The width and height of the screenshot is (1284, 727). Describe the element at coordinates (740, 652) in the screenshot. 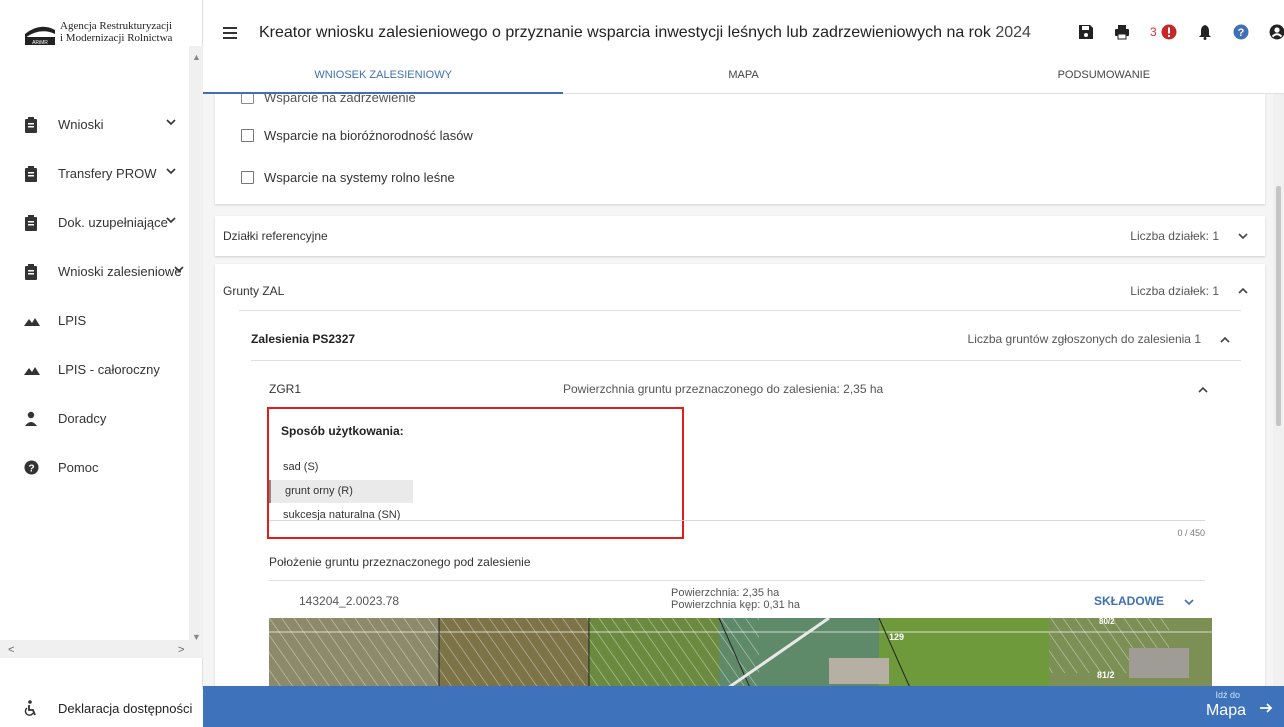

I see `parcel-map: 129 81/2 80/2` at that location.